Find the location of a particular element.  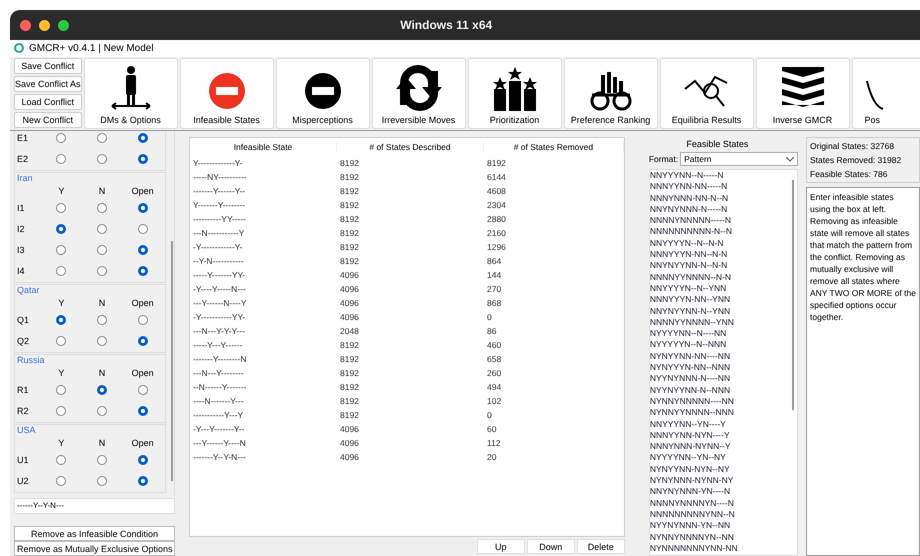

table-button: Down is located at coordinates (550, 546).